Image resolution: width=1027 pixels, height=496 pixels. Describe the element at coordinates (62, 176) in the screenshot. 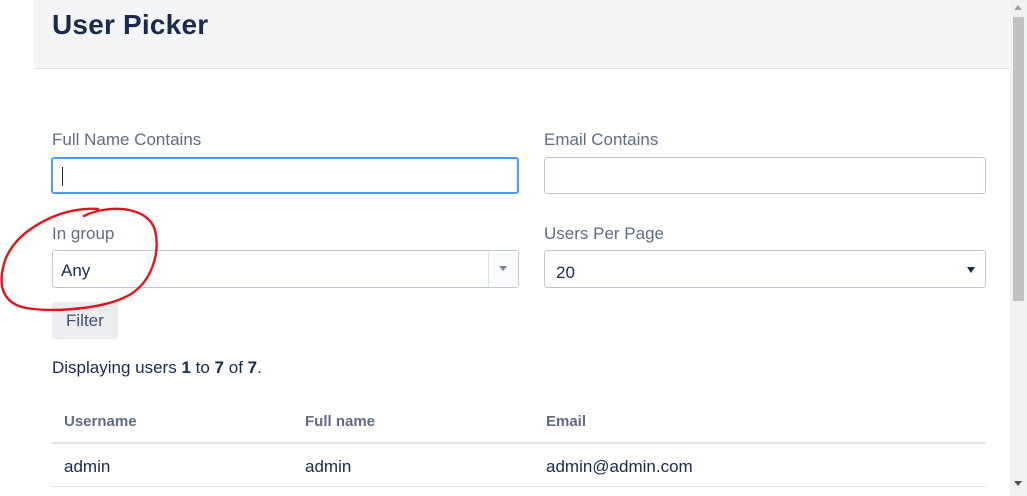

I see `text-caret` at that location.